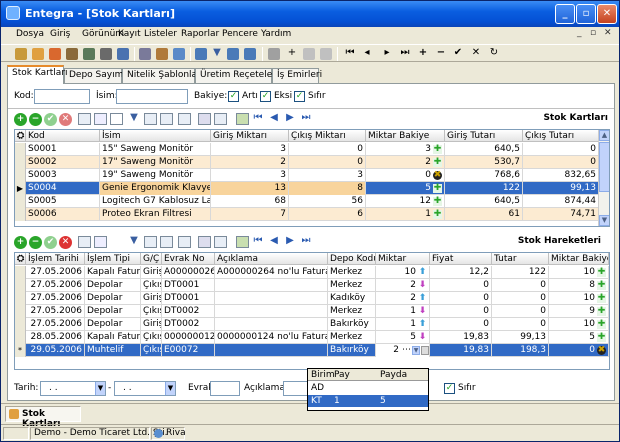 This screenshot has width=620, height=442. Describe the element at coordinates (274, 54) in the screenshot. I see `new-doc-icon` at that location.